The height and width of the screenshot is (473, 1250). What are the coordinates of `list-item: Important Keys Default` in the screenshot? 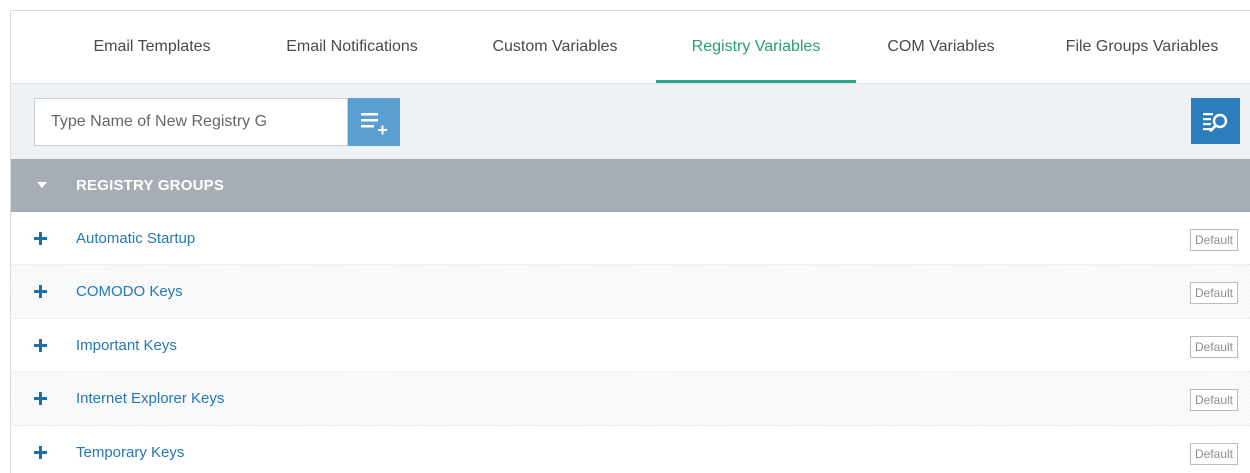 It's located at (630, 345).